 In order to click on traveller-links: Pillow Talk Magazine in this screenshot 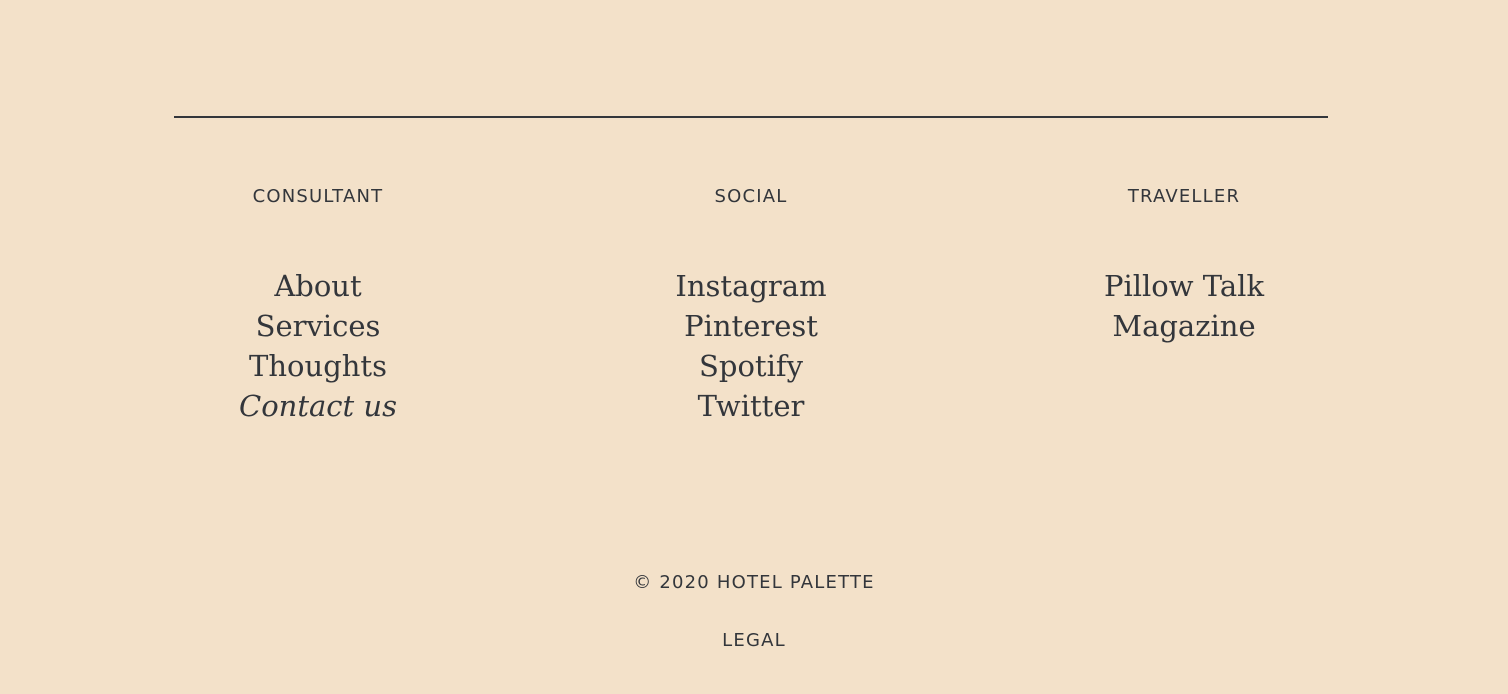, I will do `click(1184, 306)`.